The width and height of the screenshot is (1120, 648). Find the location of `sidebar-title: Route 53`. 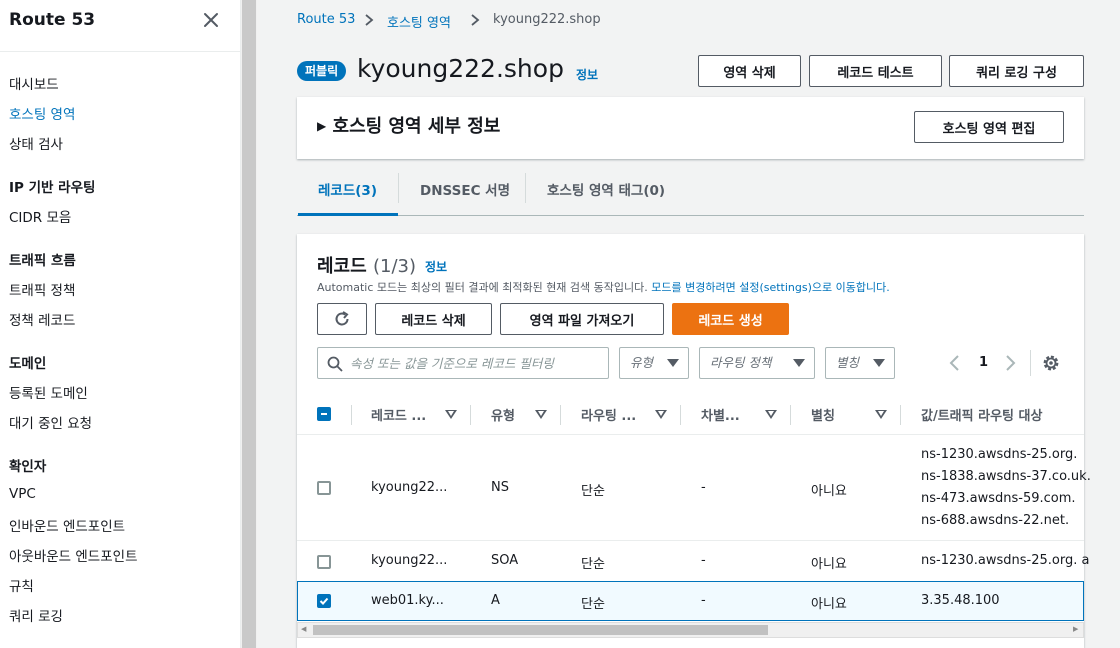

sidebar-title: Route 53 is located at coordinates (52, 20).